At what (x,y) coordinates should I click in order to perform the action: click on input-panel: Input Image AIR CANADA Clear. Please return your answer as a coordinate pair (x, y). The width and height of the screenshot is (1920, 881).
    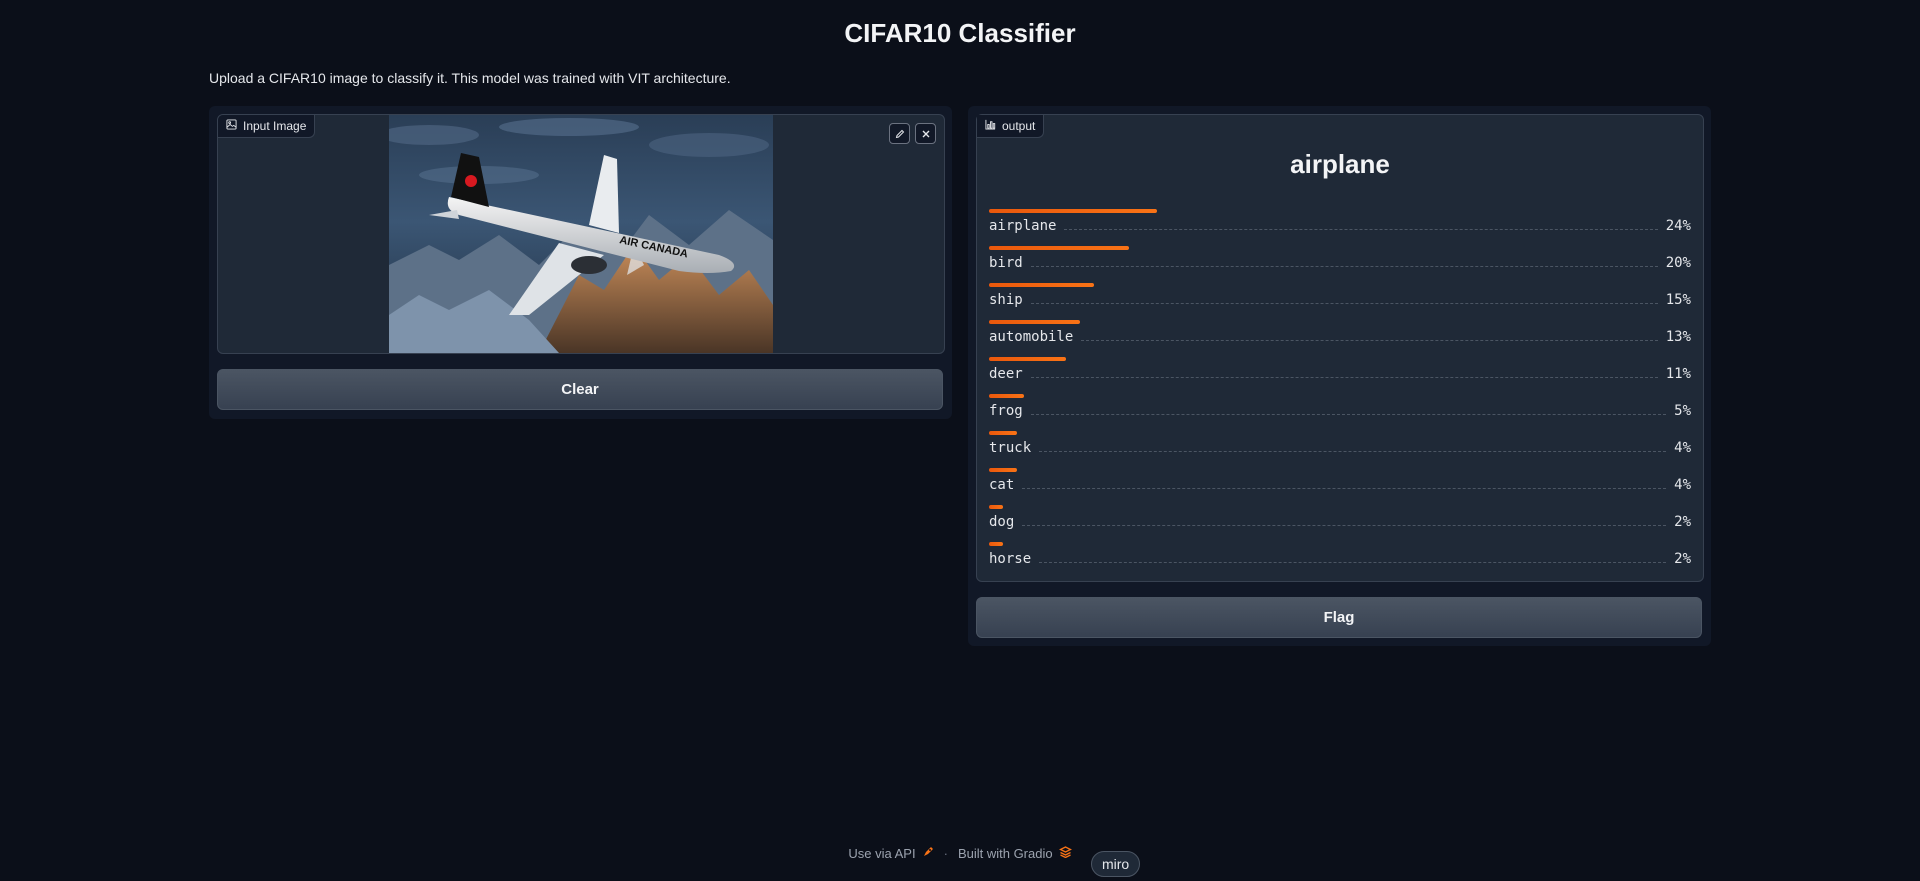
    Looking at the image, I should click on (580, 262).